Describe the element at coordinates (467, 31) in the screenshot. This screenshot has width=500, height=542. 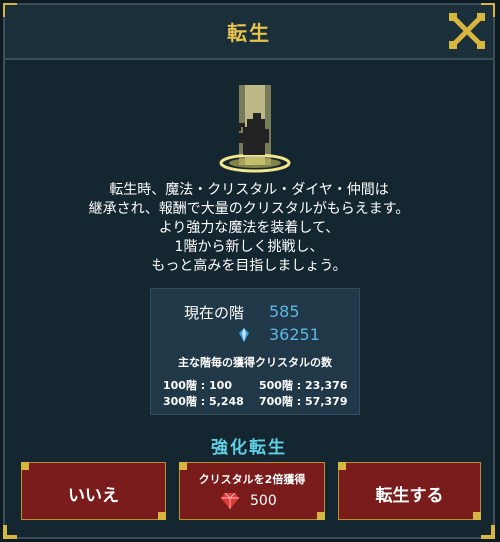
I see `close-x-icon` at that location.